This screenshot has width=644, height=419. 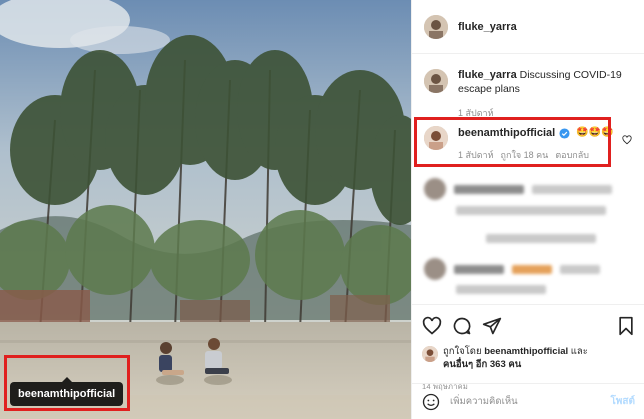 I want to click on likes-others-link: คนอื่นๆ อีก 363 คน, so click(x=482, y=364).